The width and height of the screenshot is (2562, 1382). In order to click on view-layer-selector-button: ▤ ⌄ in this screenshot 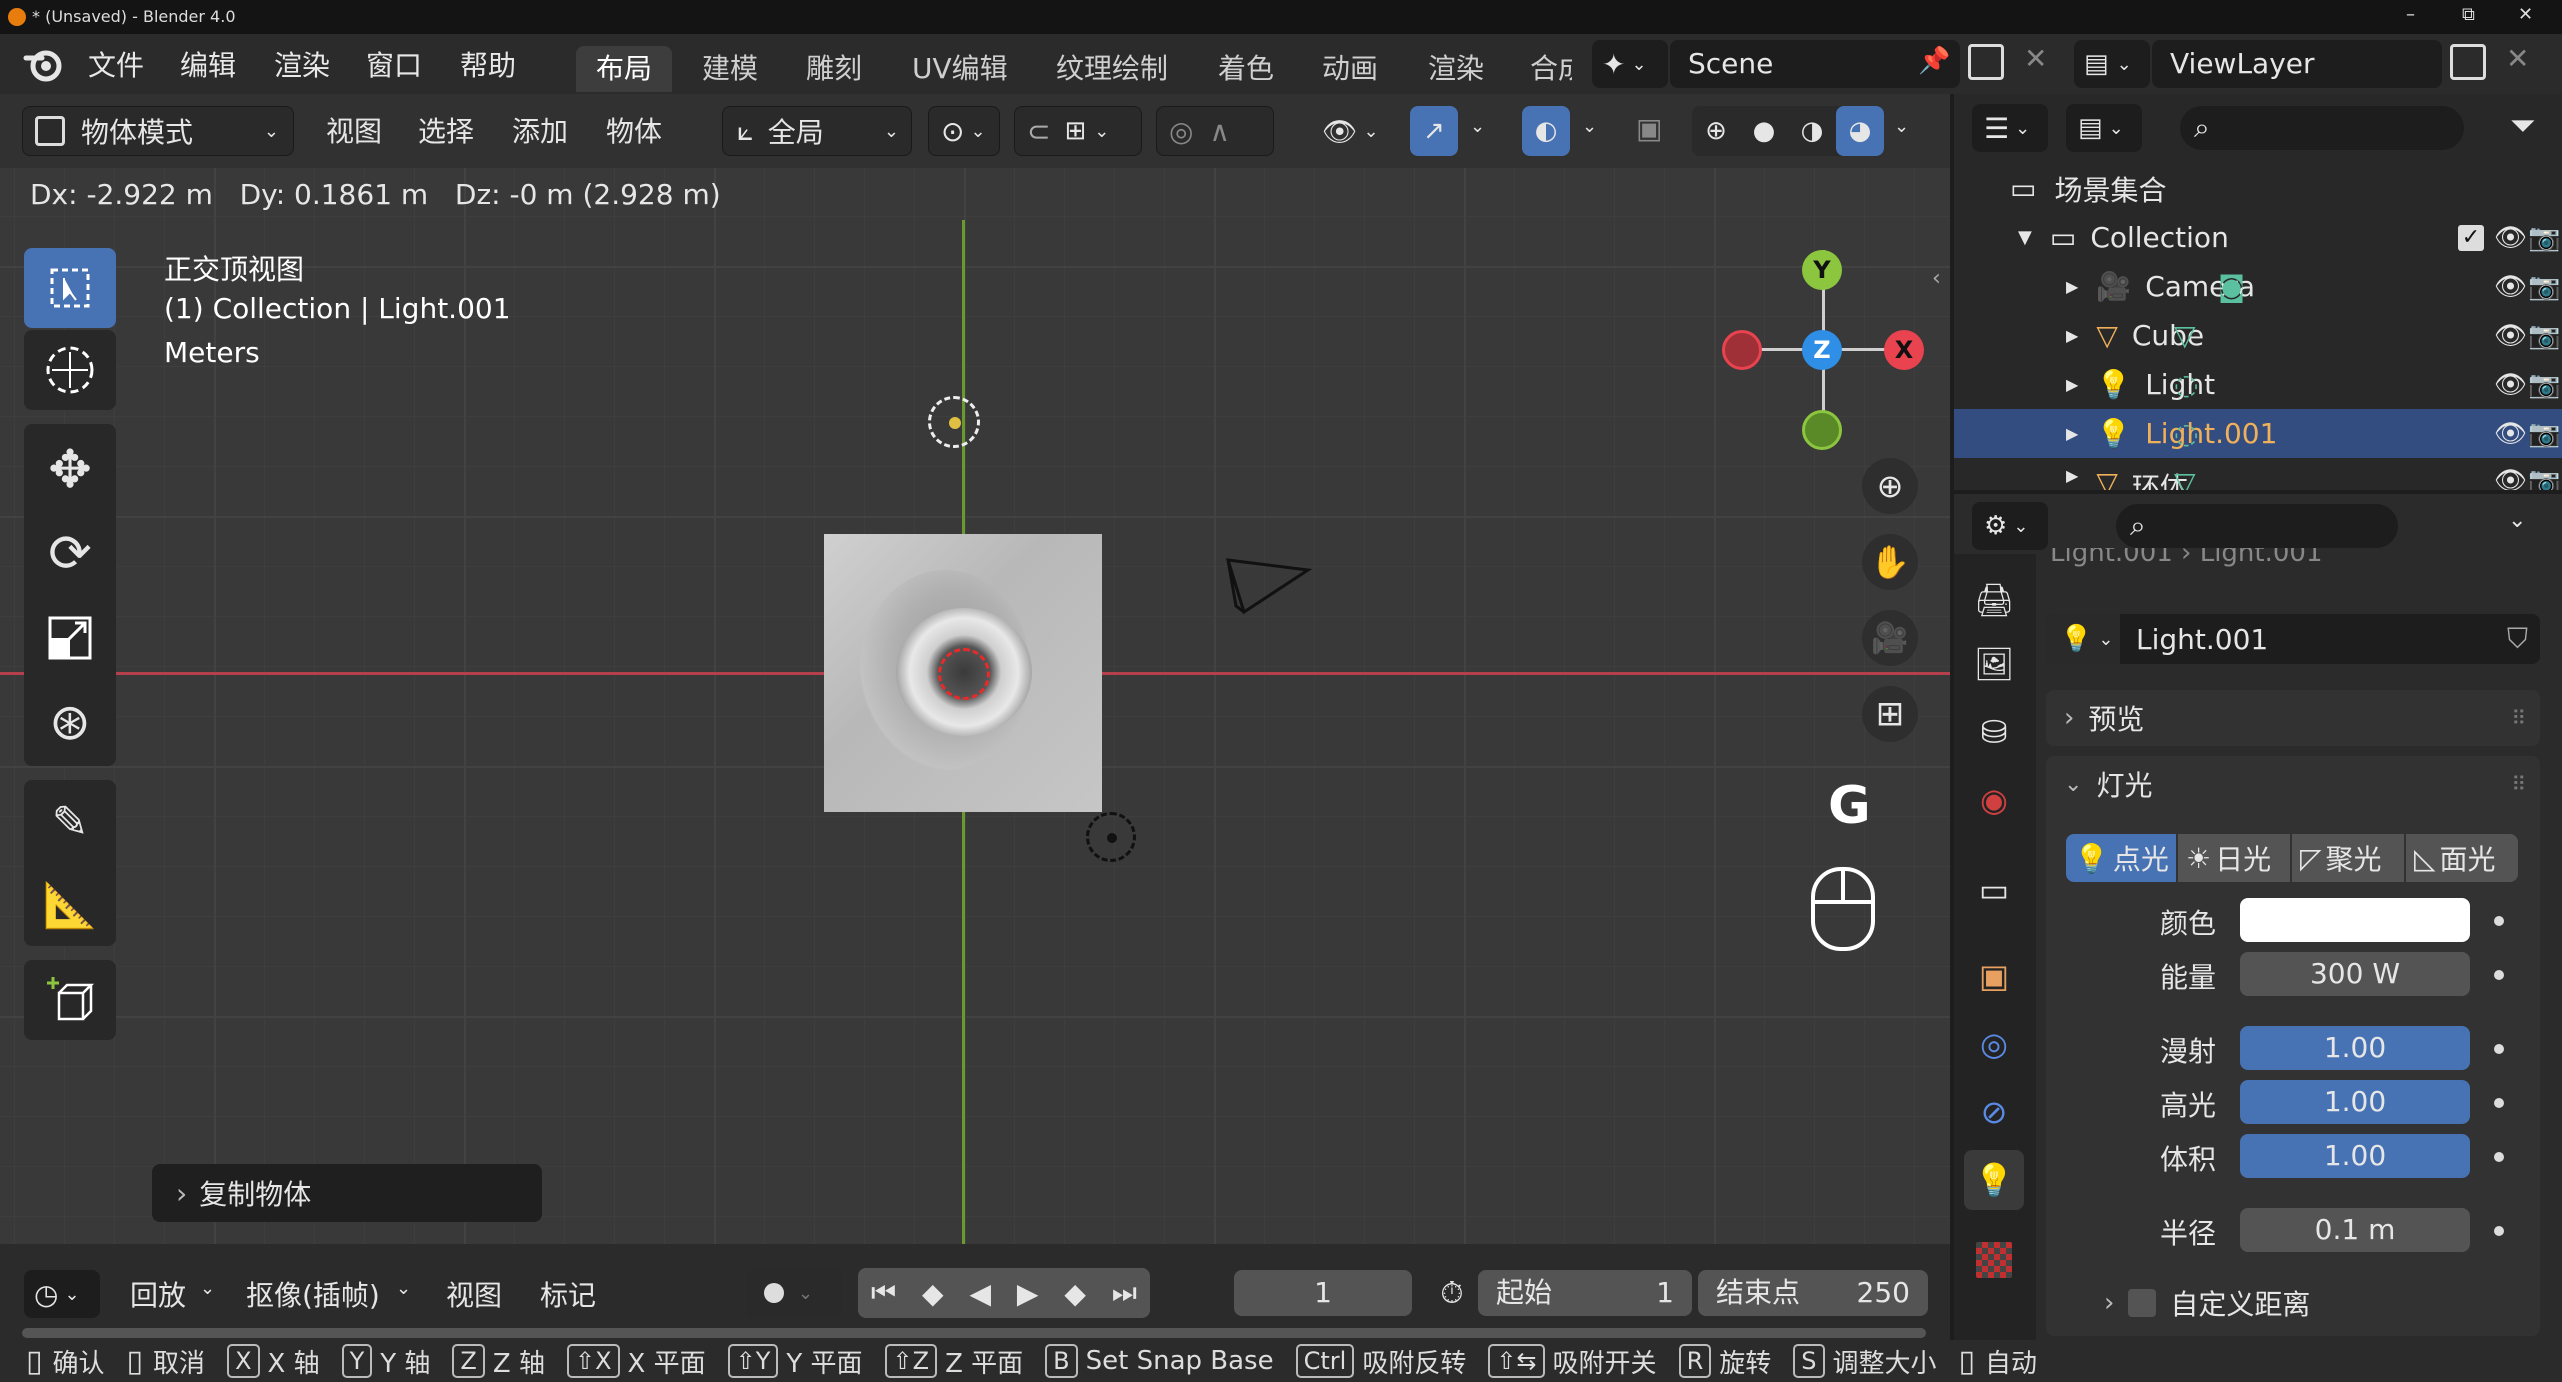, I will do `click(2112, 64)`.